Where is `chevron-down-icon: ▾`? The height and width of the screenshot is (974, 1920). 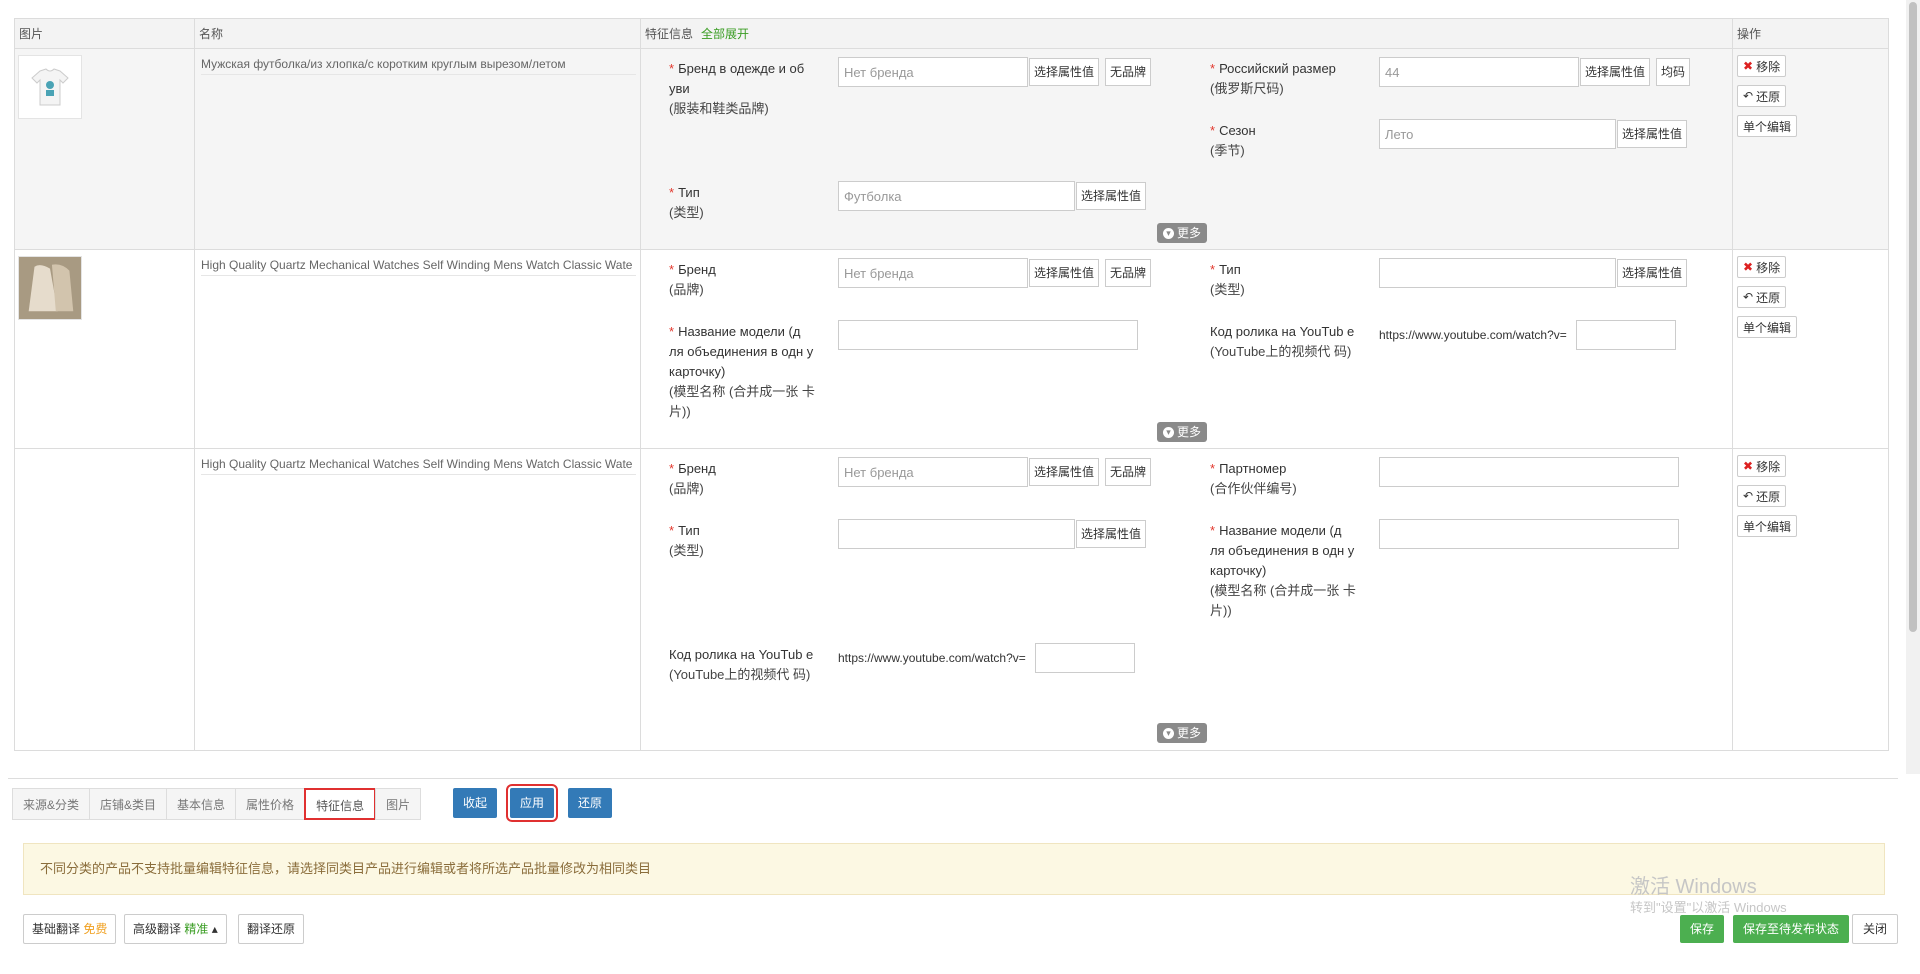
chevron-down-icon: ▾ is located at coordinates (1168, 432).